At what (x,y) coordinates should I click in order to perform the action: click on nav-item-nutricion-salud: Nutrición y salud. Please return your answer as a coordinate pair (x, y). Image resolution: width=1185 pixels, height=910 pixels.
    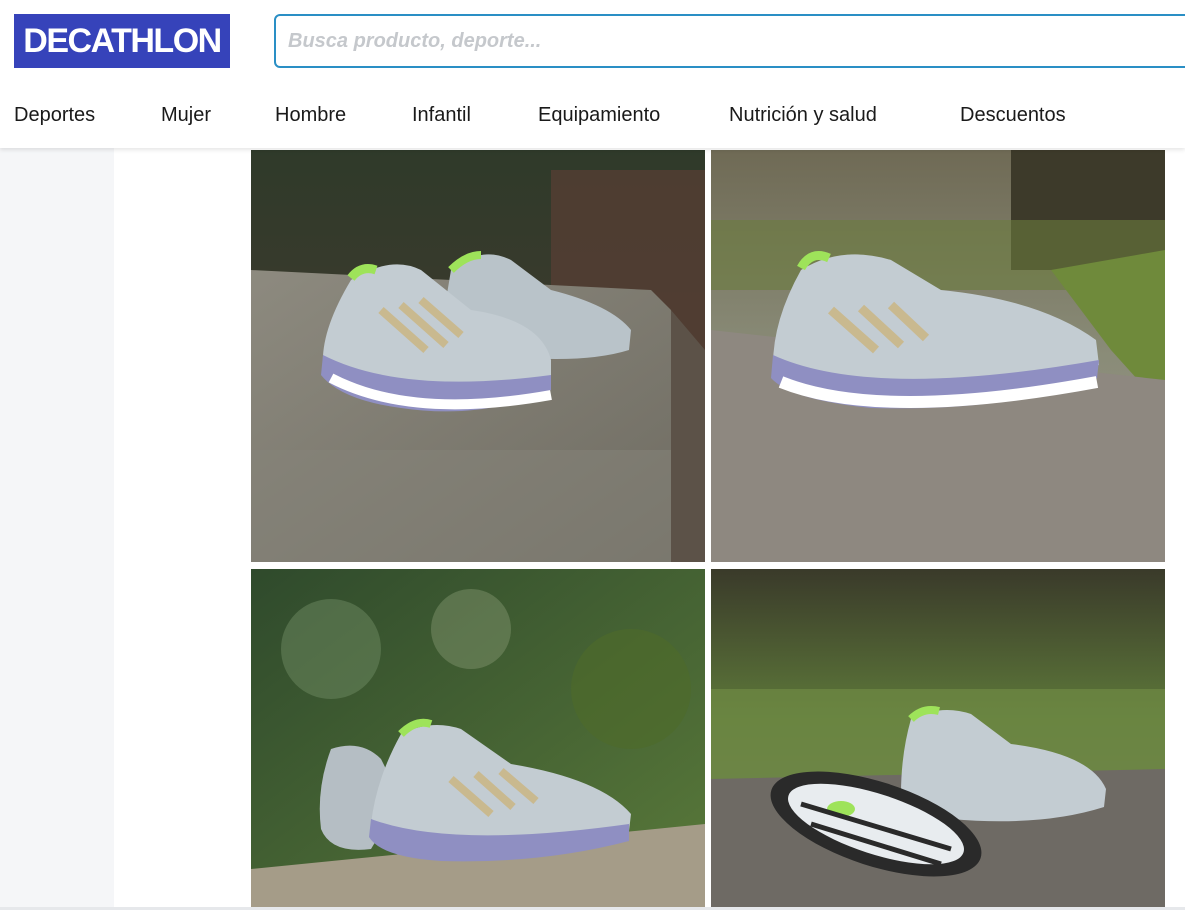
    Looking at the image, I should click on (803, 115).